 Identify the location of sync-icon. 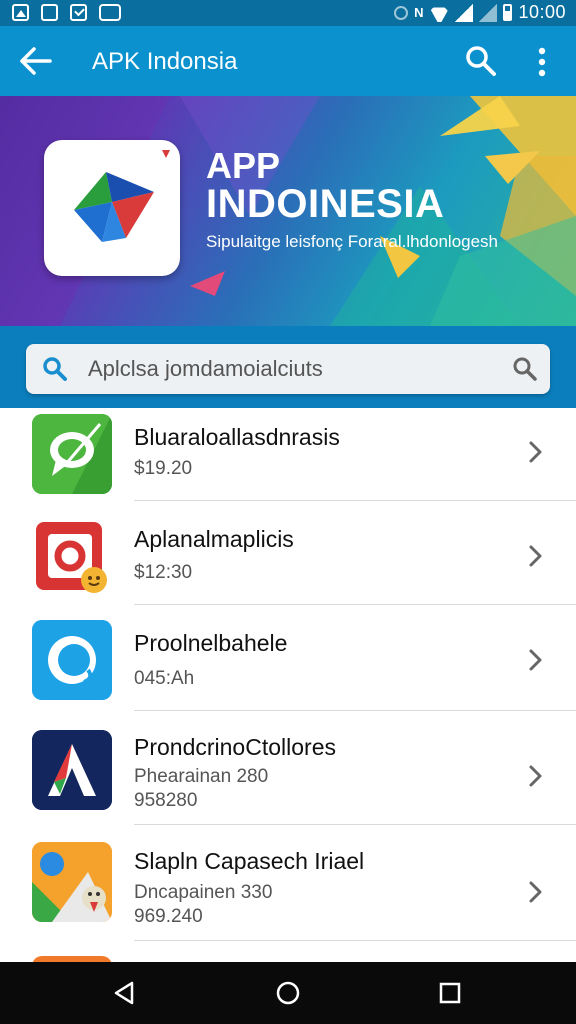
(401, 12).